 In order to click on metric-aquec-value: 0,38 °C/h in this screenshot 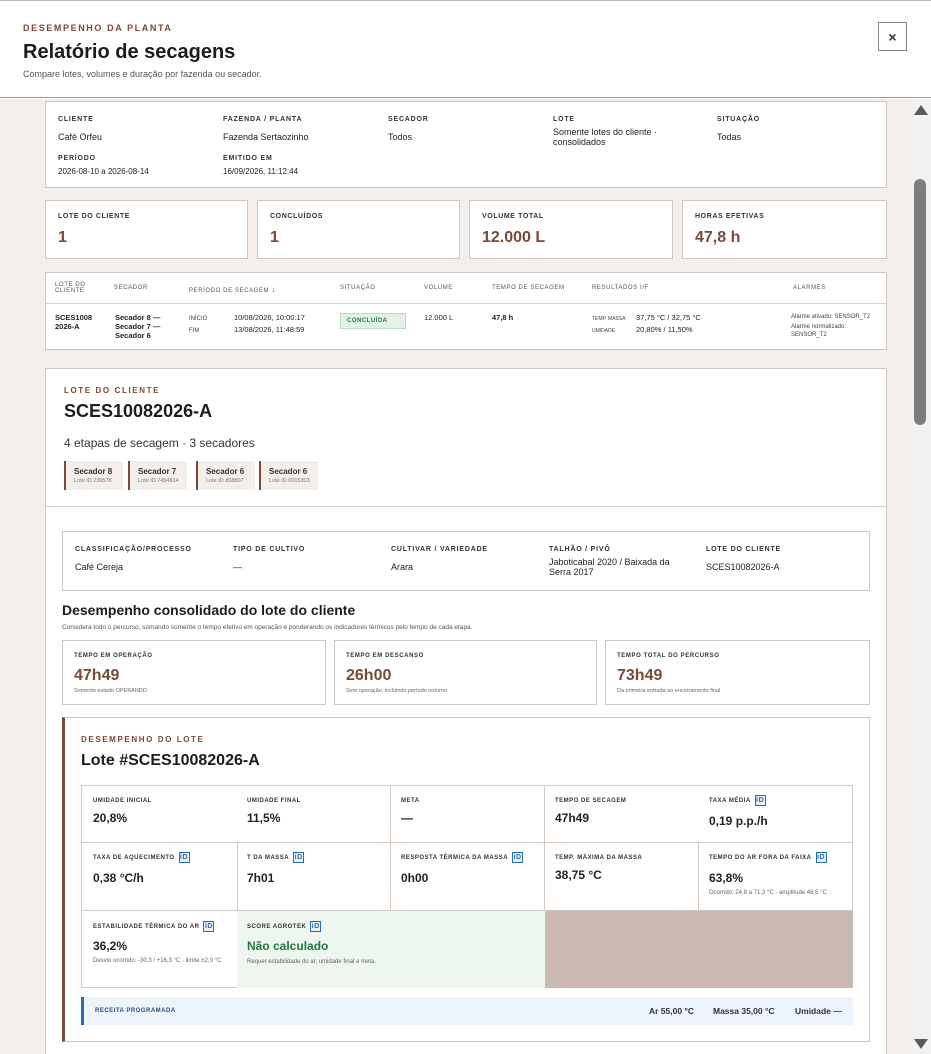, I will do `click(118, 878)`.